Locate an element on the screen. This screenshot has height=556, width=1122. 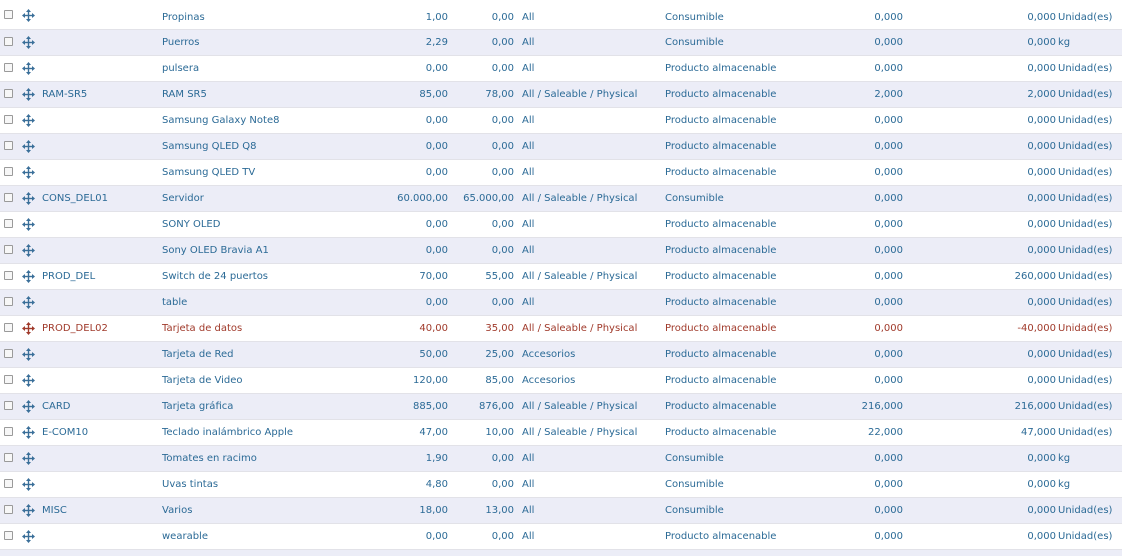
sale-price-cell: 885,00 is located at coordinates (430, 406).